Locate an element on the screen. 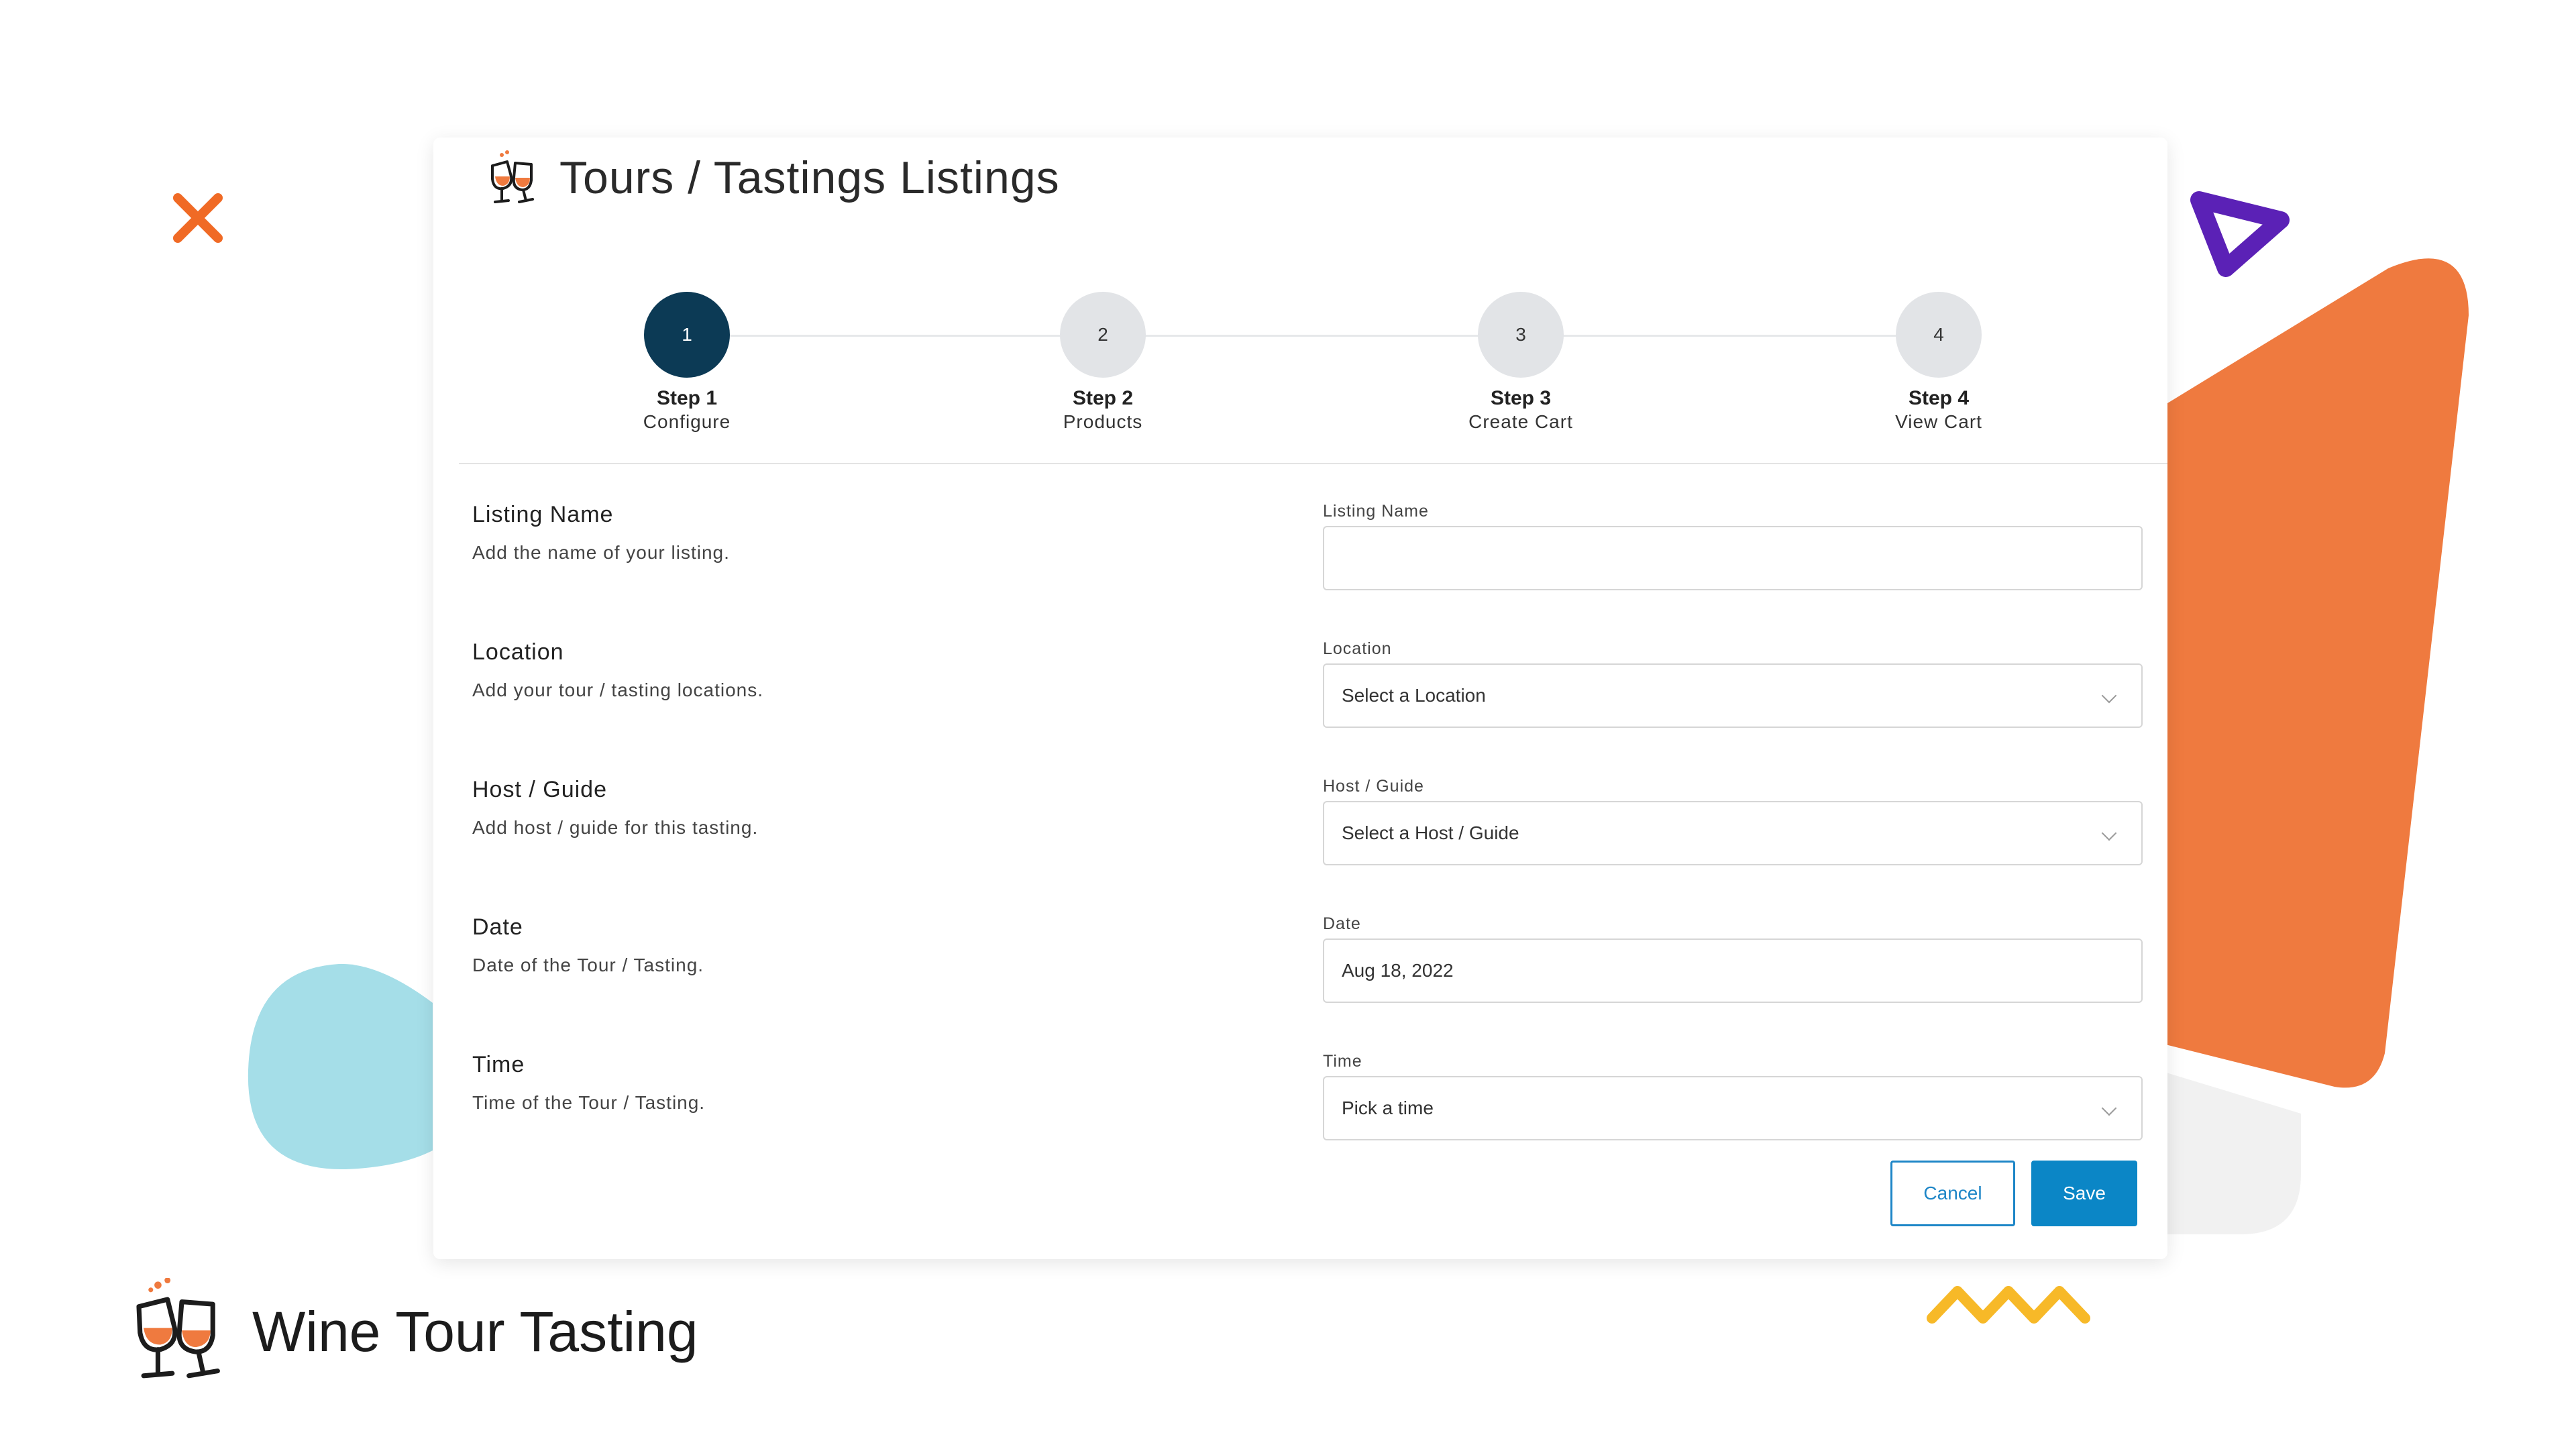 The image size is (2576, 1449). step-2-sub: Products is located at coordinates (1103, 421).